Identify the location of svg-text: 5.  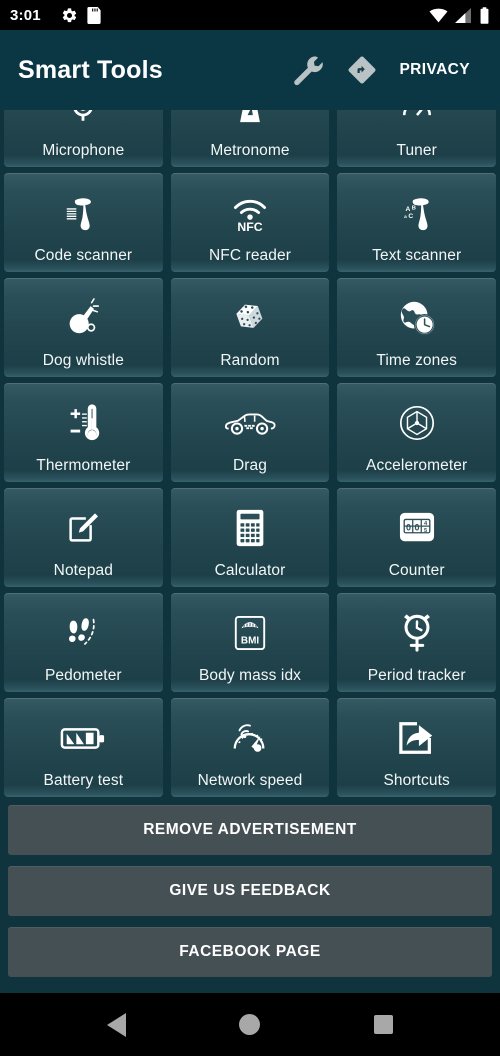
(425, 531).